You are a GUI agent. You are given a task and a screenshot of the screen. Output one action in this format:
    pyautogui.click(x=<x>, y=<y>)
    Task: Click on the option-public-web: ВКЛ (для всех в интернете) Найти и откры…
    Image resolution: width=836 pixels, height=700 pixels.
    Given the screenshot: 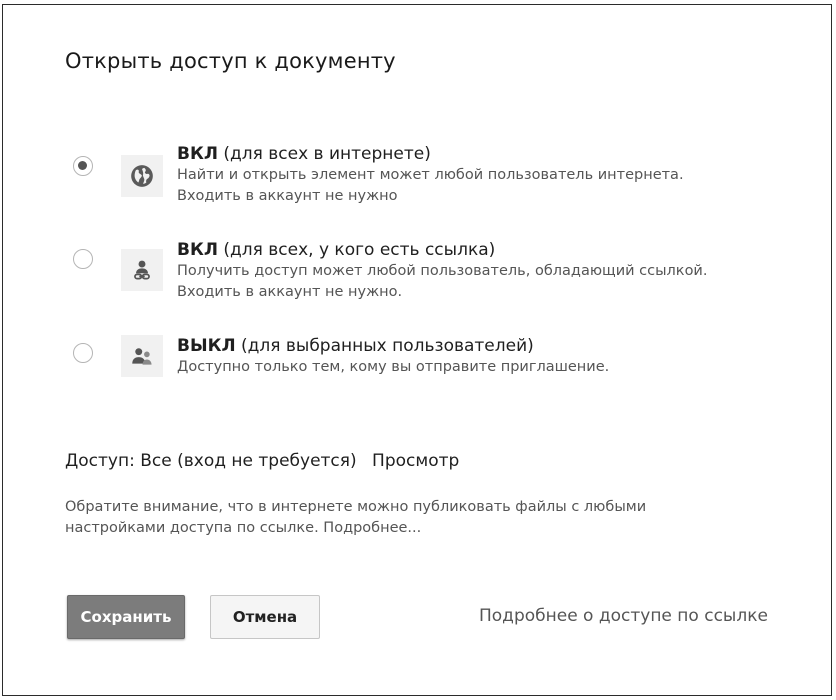 What is the action you would take?
    pyautogui.click(x=418, y=179)
    